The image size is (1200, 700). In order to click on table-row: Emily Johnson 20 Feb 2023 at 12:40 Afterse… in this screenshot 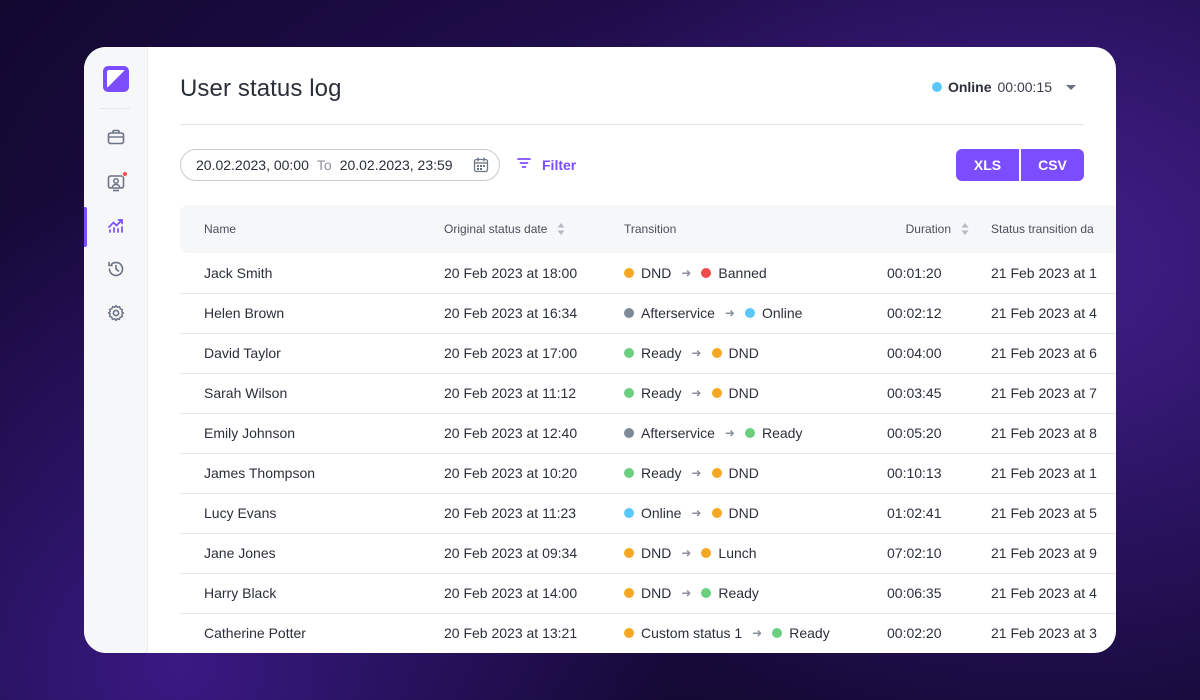, I will do `click(648, 433)`.